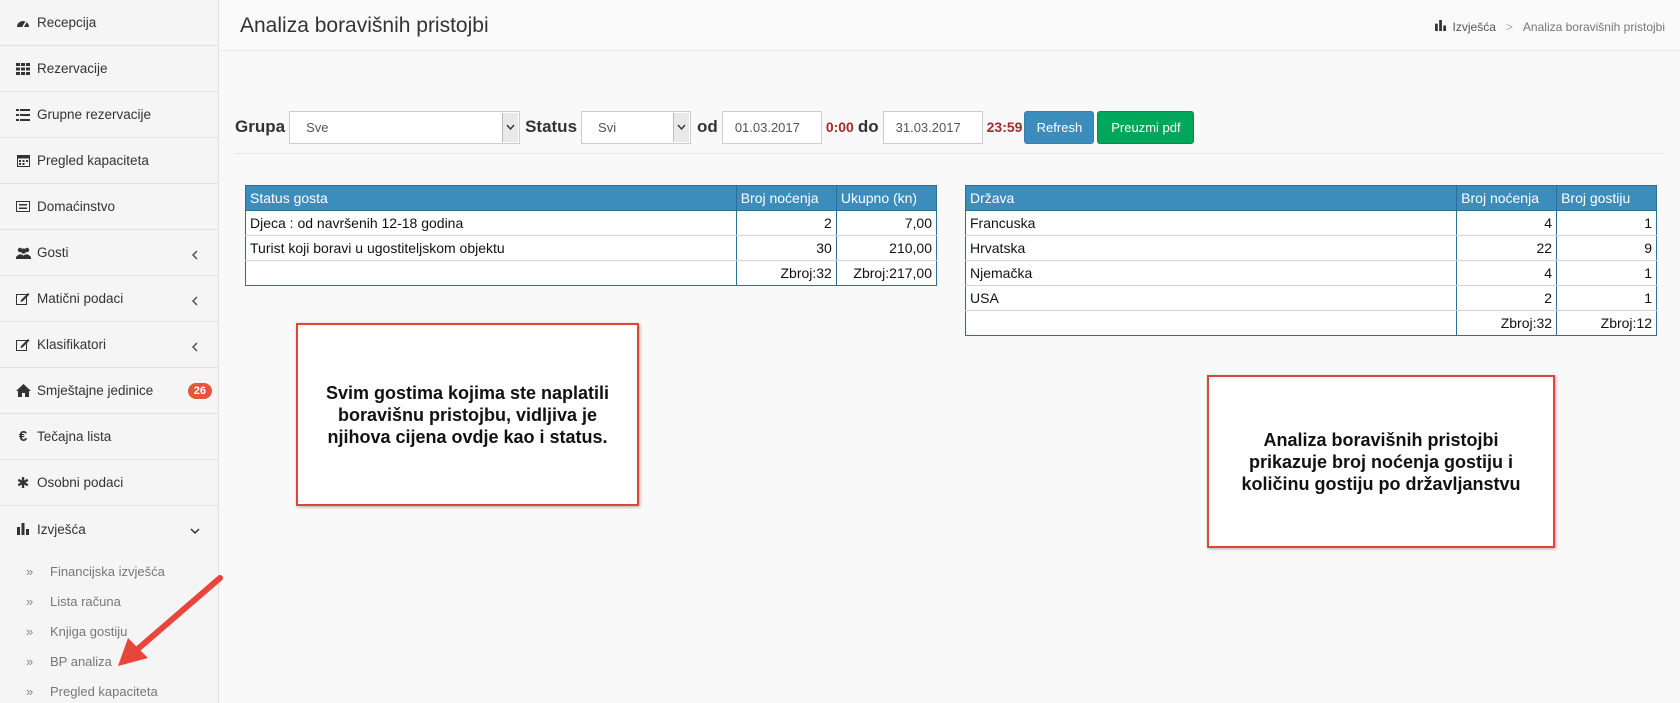  What do you see at coordinates (23, 391) in the screenshot?
I see `home-icon` at bounding box center [23, 391].